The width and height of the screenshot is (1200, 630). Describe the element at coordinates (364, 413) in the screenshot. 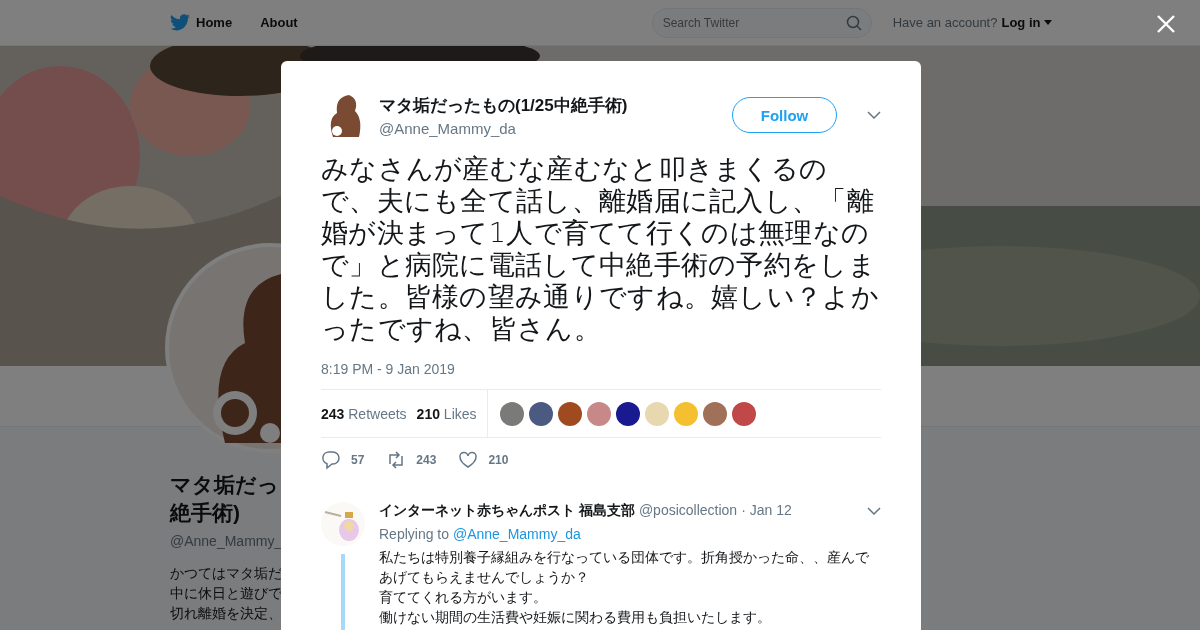

I see `stat-link: 243 Retweets` at that location.